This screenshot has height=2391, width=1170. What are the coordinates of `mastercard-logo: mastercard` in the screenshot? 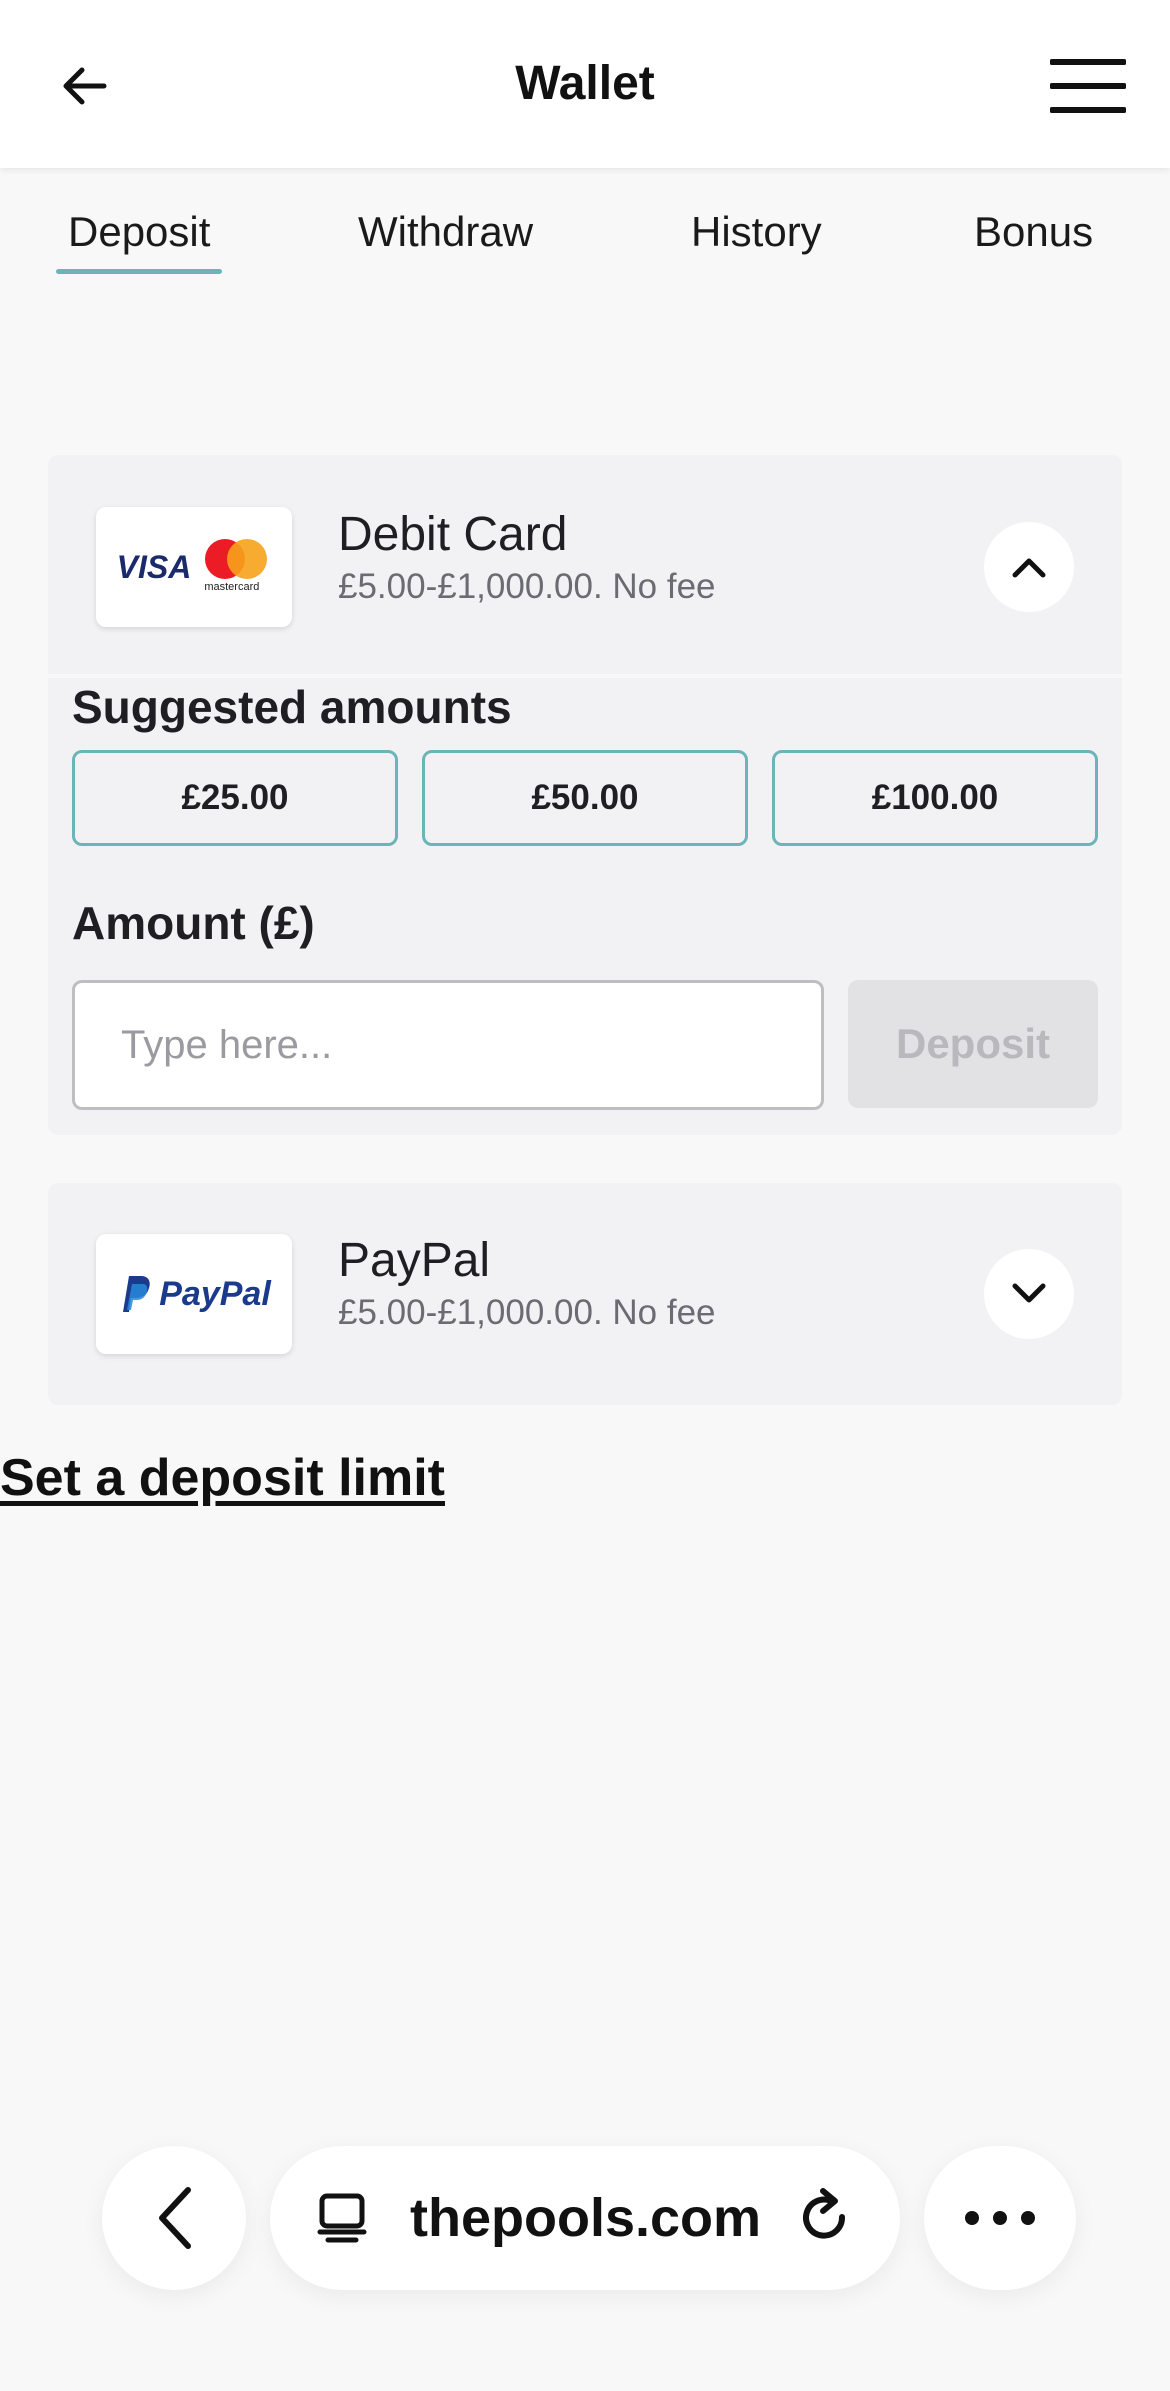 It's located at (236, 567).